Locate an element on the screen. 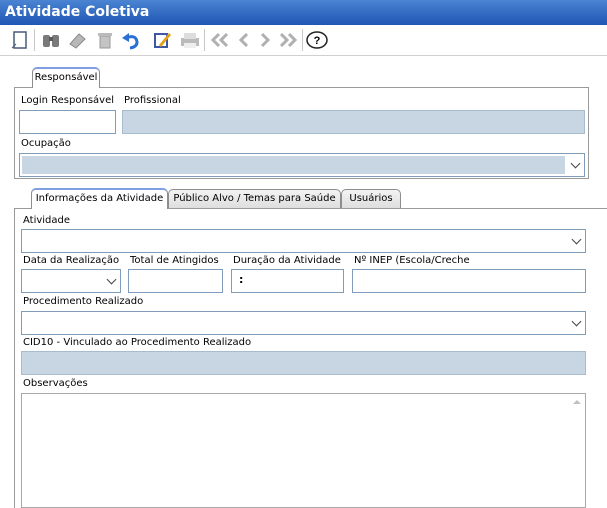 This screenshot has height=508, width=607. last-icon is located at coordinates (288, 40).